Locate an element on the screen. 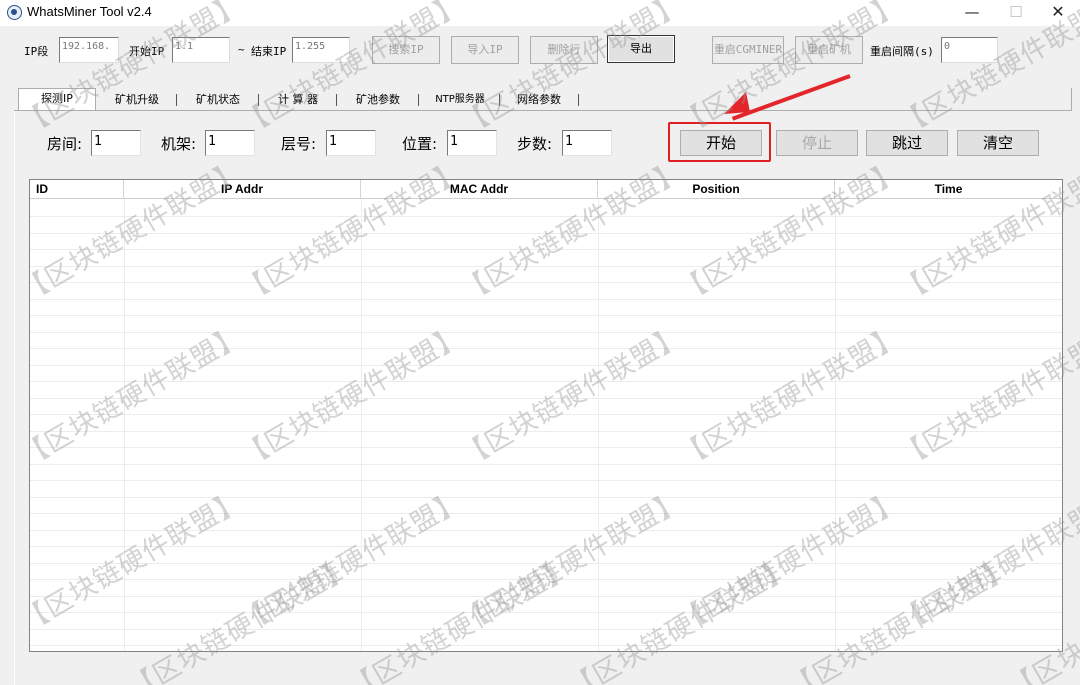  table-header: ID IP Addr MAC Addr Position Time is located at coordinates (546, 189).